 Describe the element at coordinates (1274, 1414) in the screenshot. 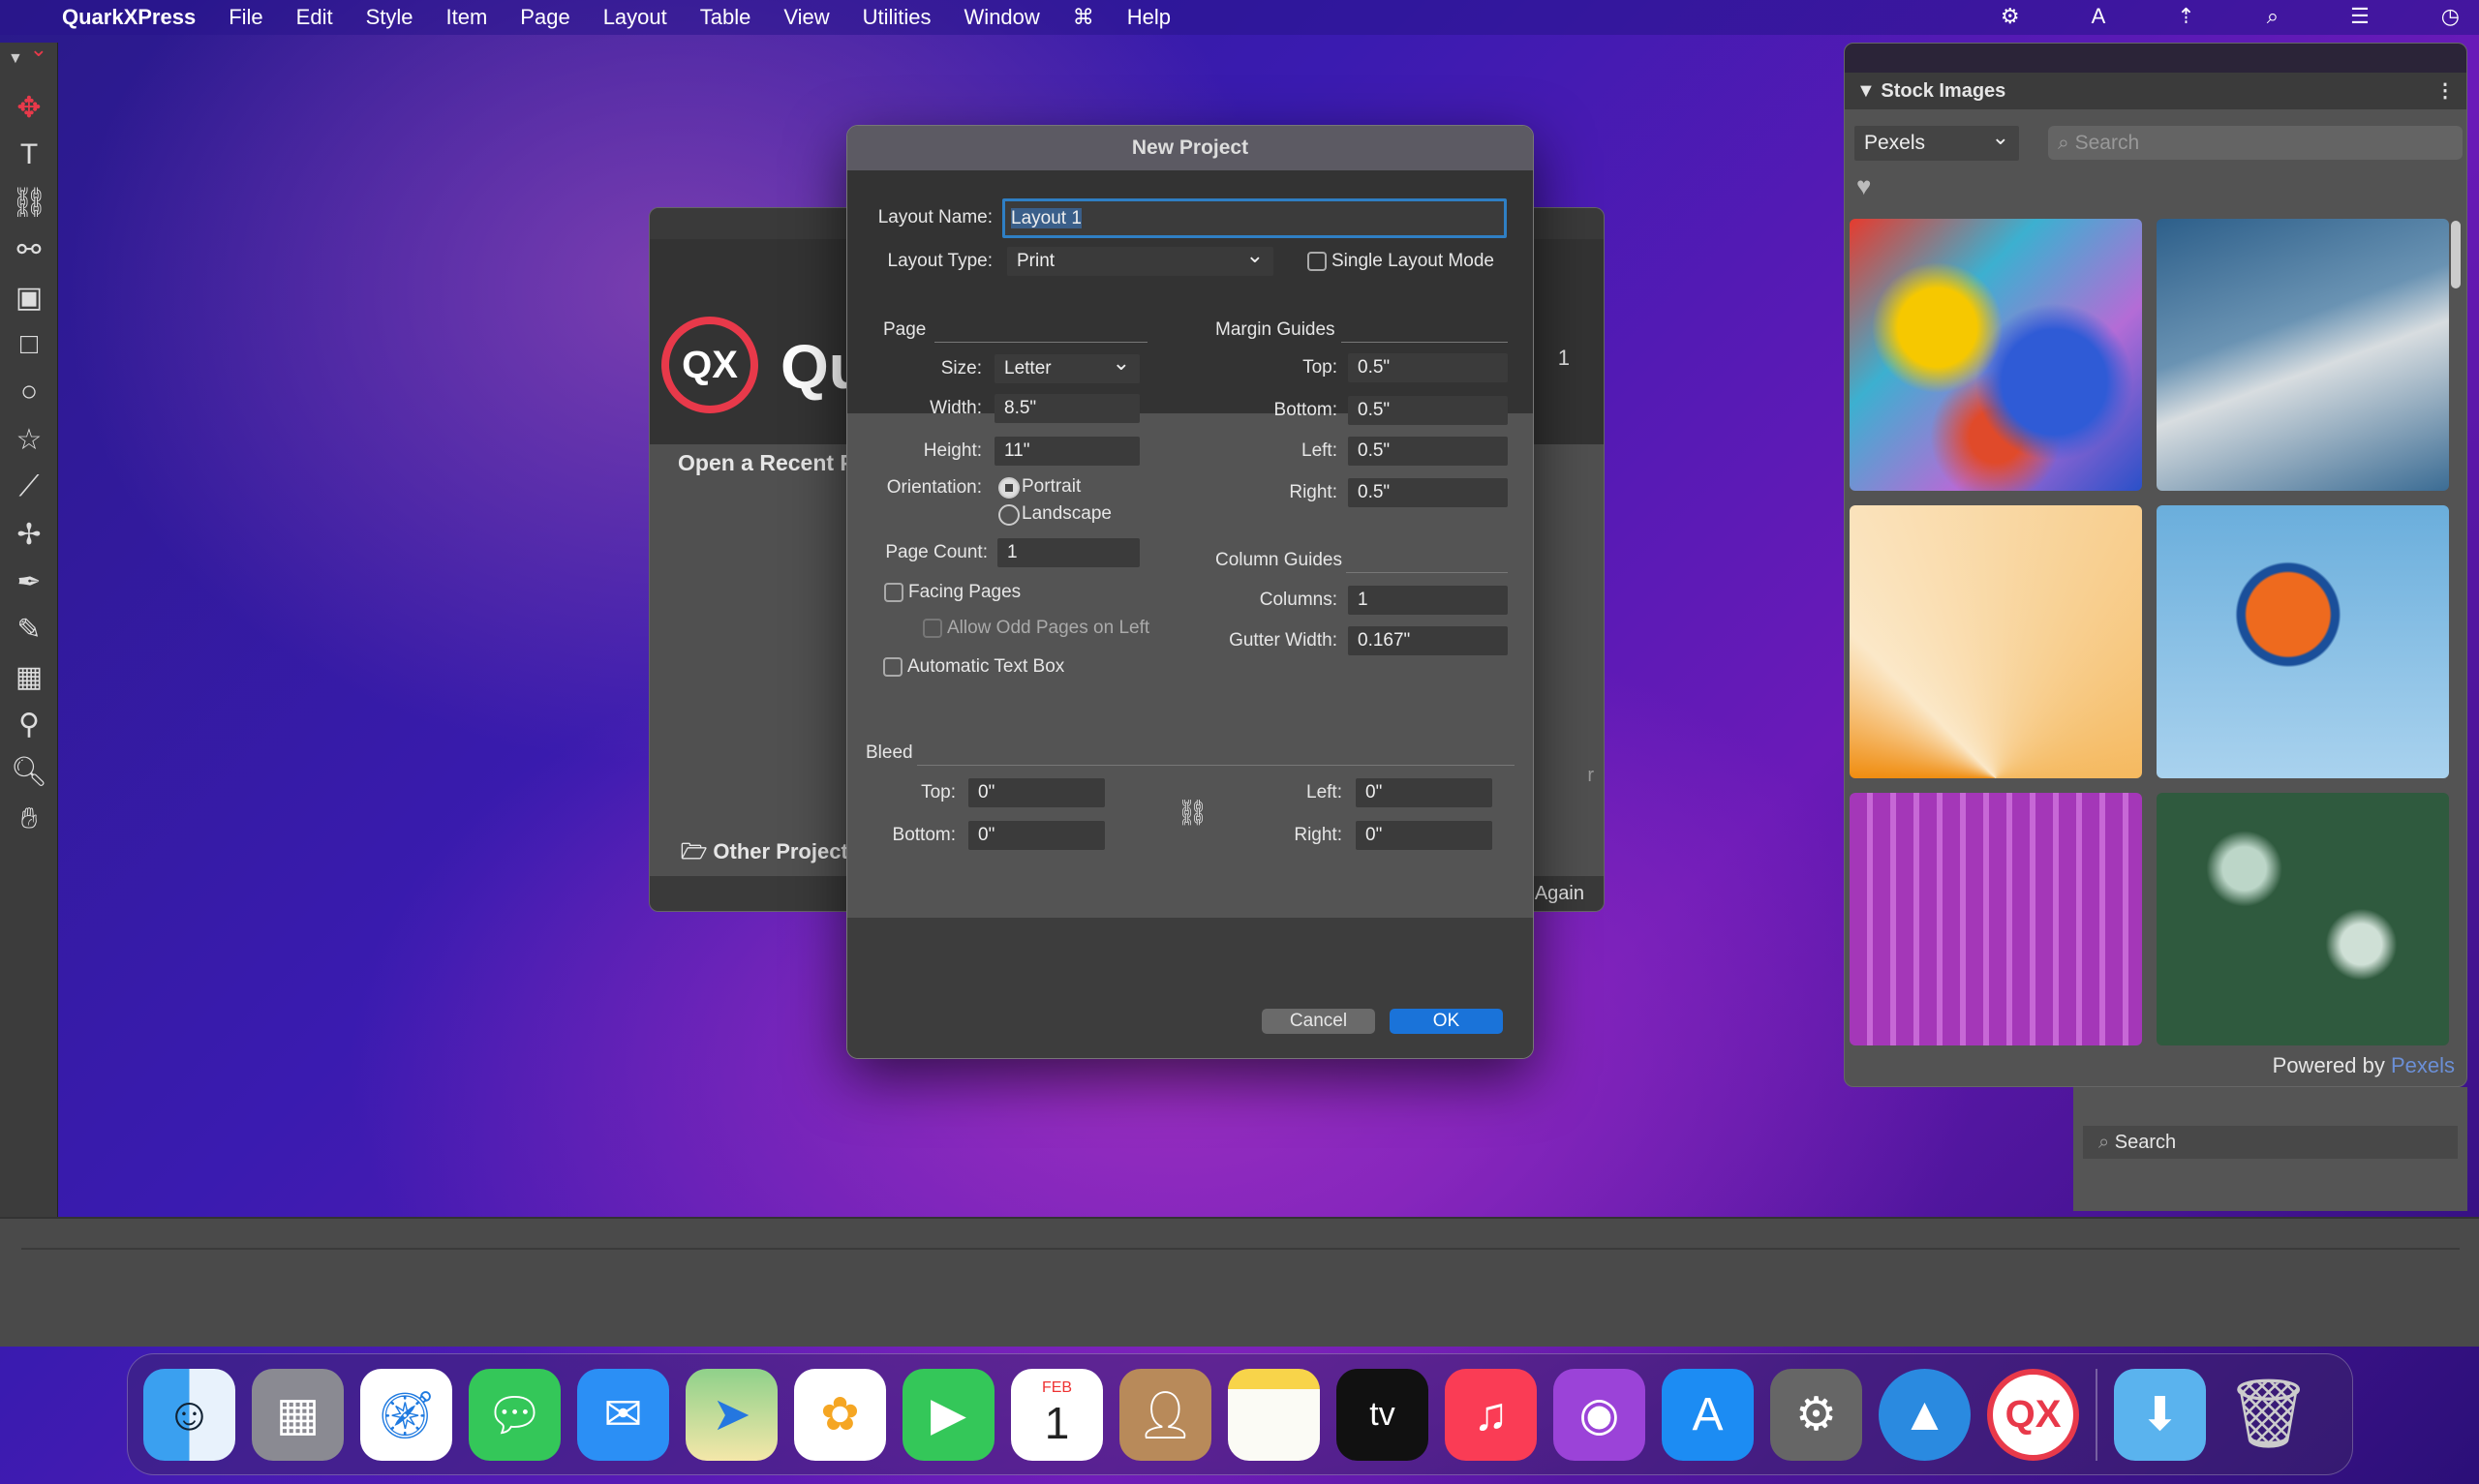

I see `notes-icon` at that location.